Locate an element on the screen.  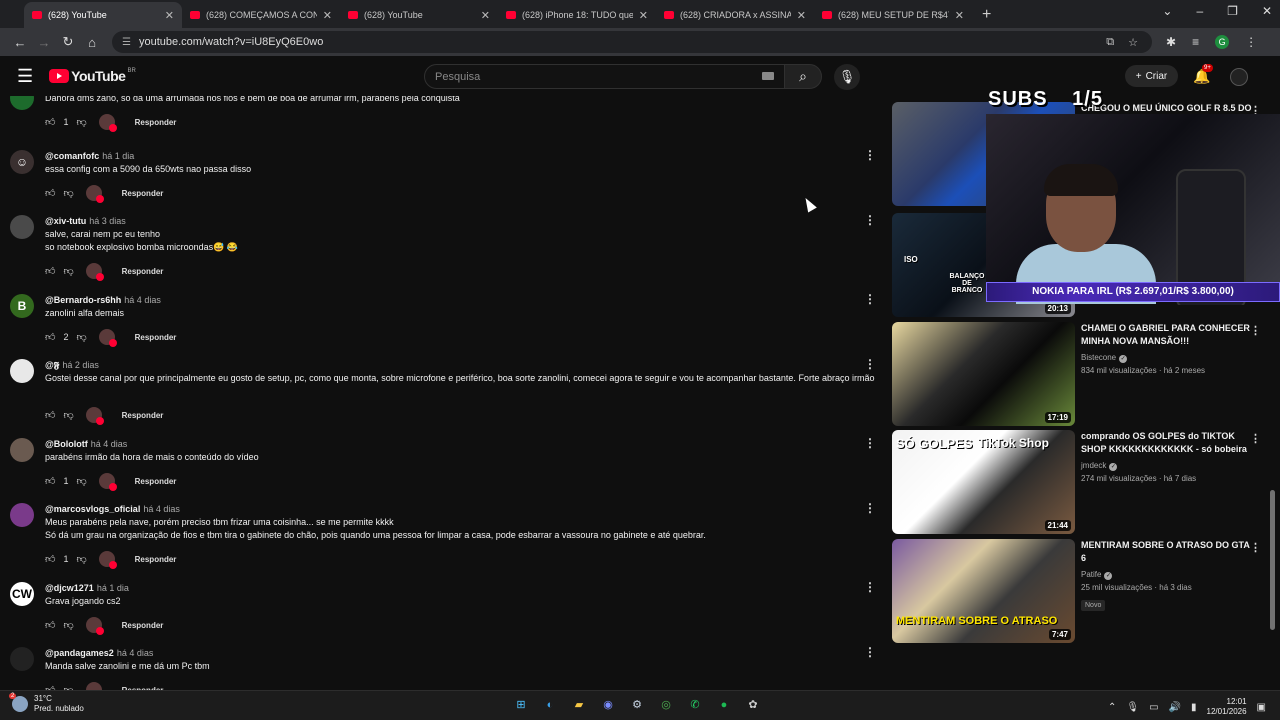
search-button: ⌕ is located at coordinates (803, 76).